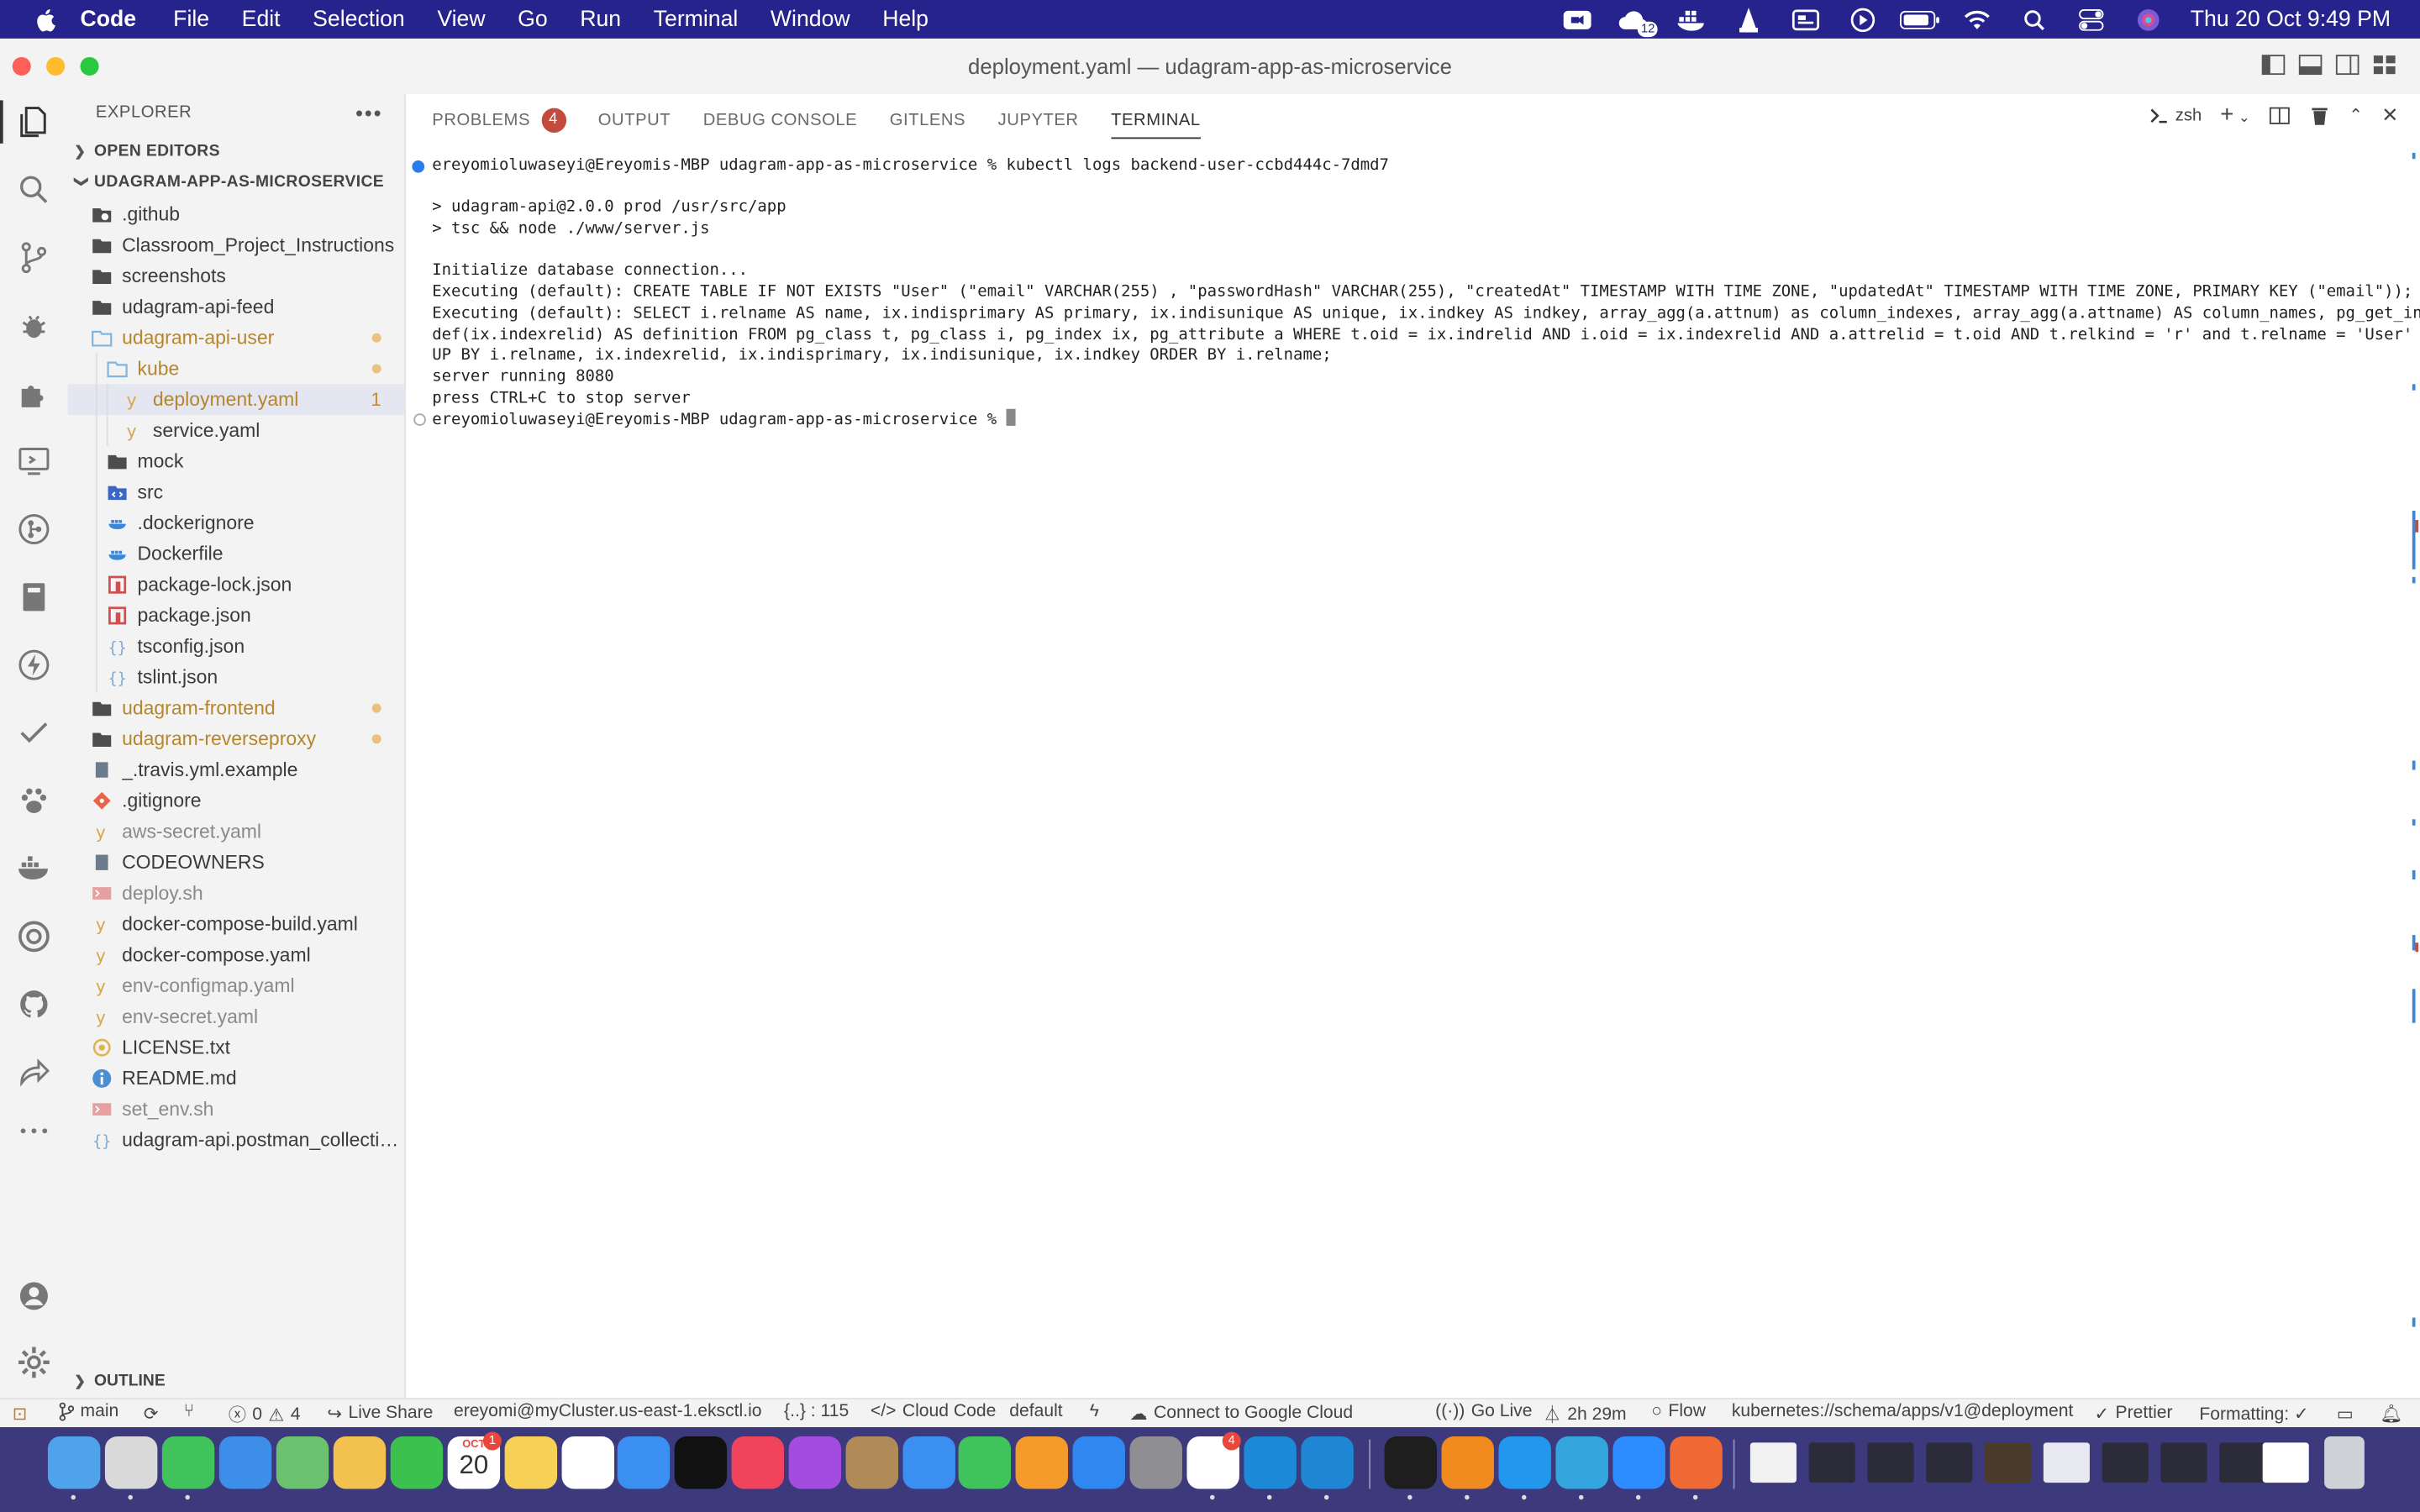  I want to click on docker-app-icon, so click(1525, 1462).